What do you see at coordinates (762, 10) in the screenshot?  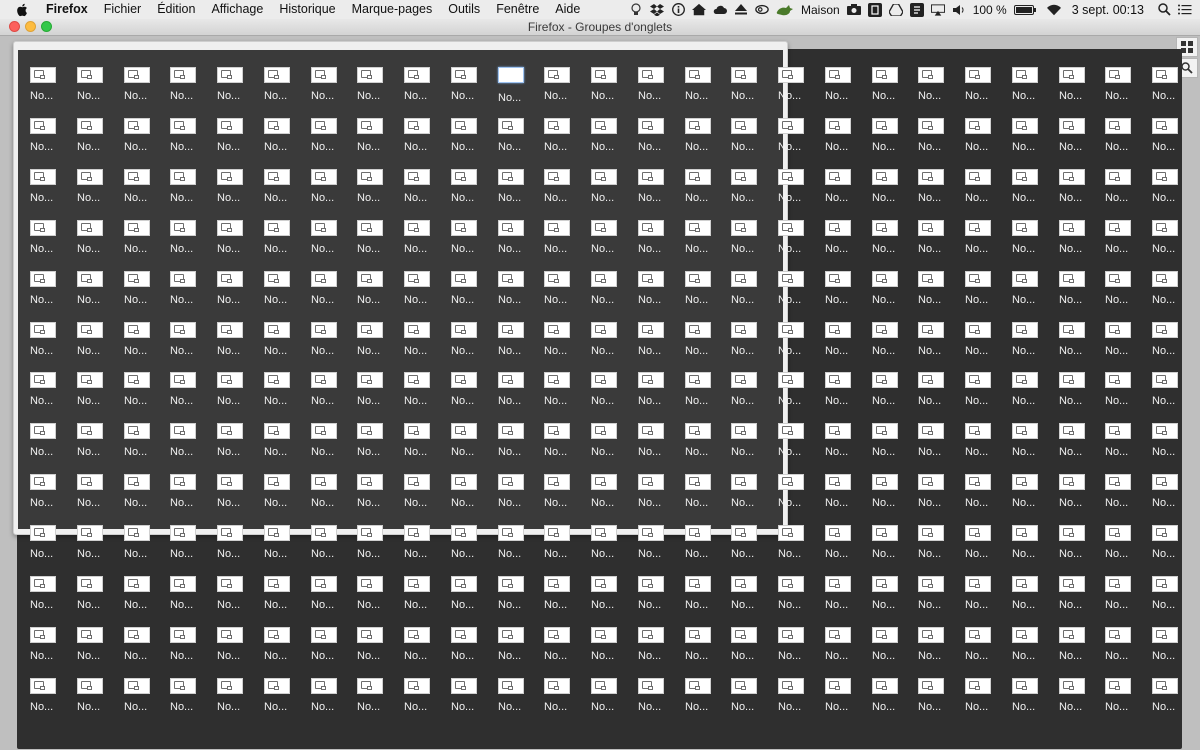 I see `creative-cloud-icon` at bounding box center [762, 10].